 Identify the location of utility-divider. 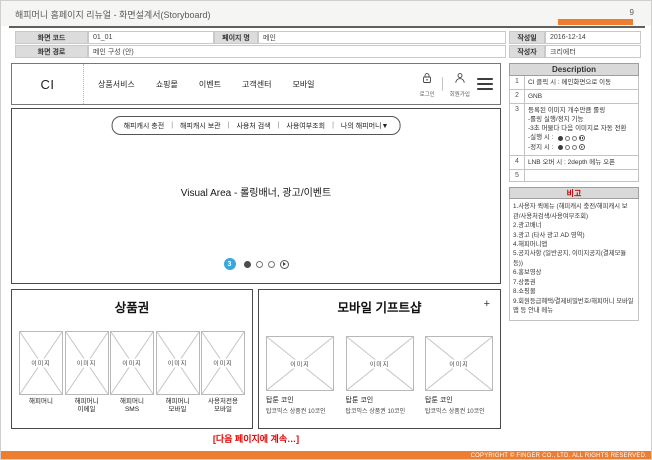
(442, 84).